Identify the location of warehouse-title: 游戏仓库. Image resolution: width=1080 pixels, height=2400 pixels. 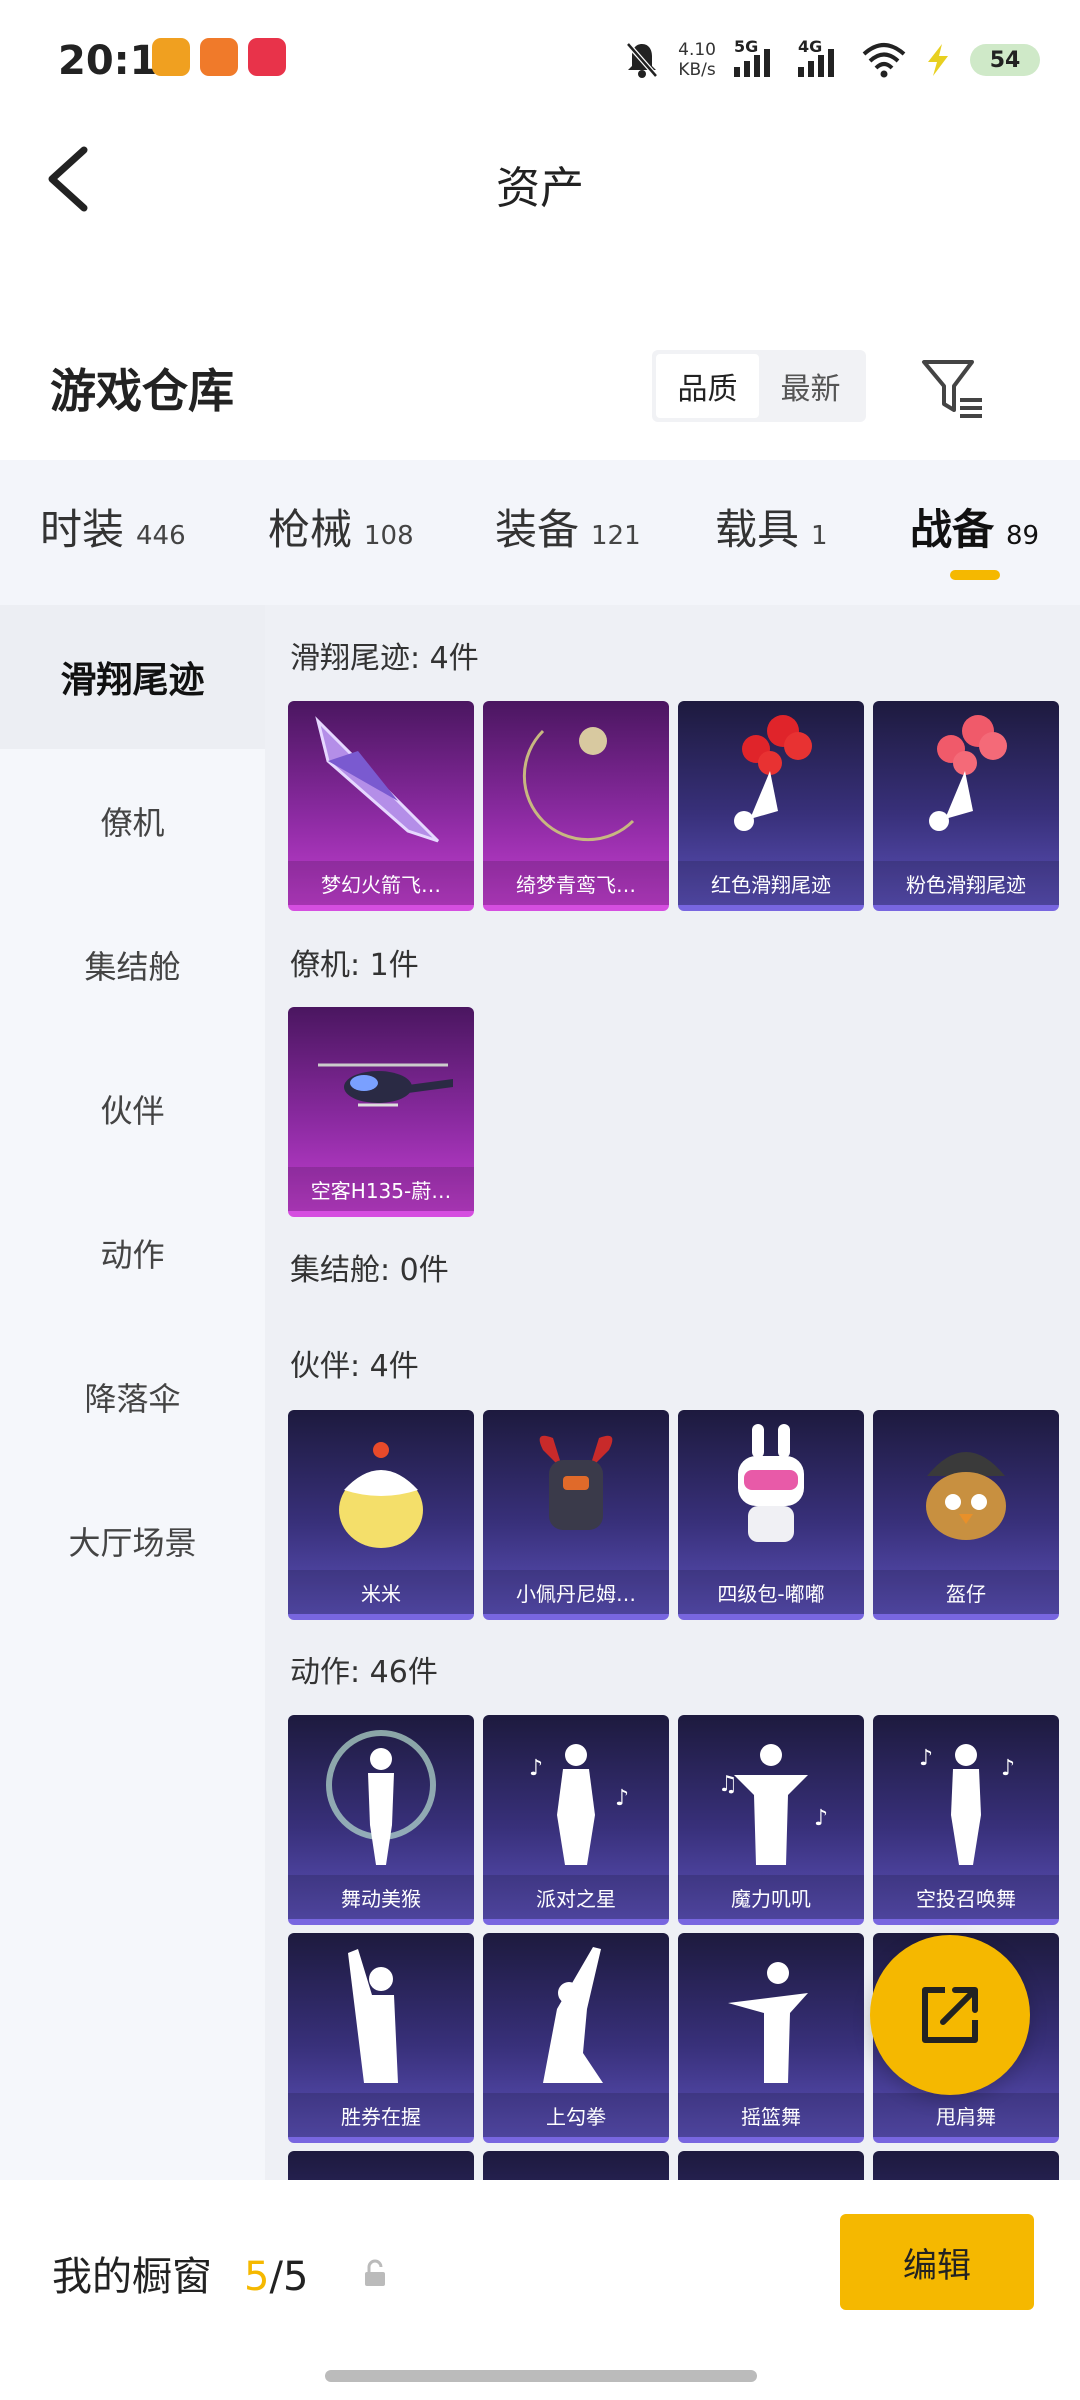
(142, 391).